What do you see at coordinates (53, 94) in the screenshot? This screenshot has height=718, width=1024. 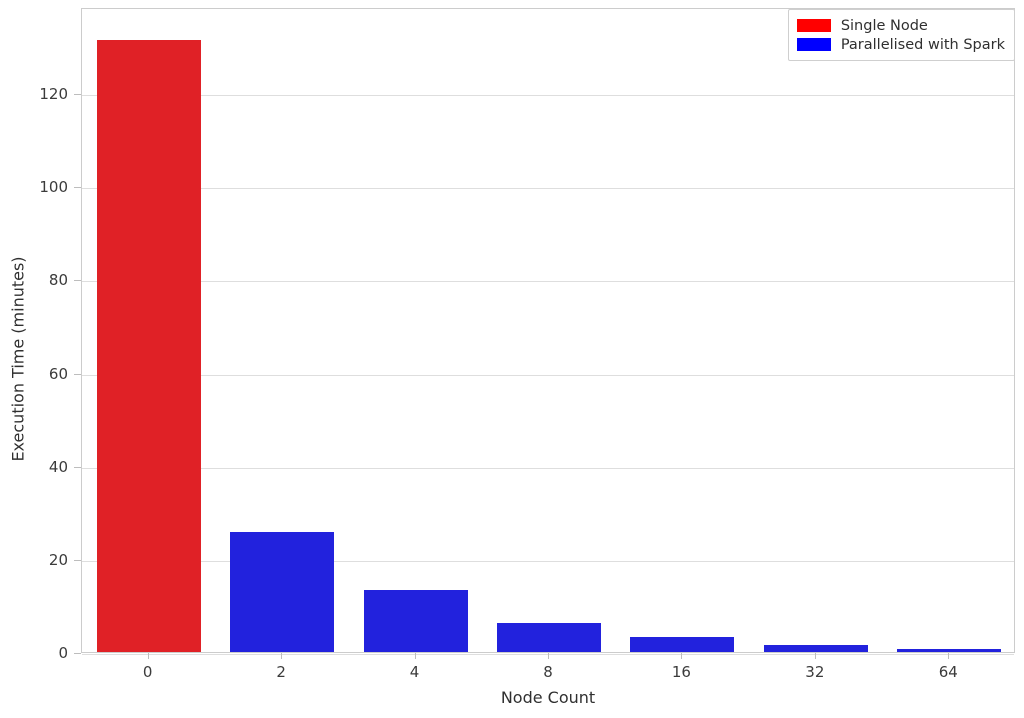 I see `y-axis-tick-label: 120` at bounding box center [53, 94].